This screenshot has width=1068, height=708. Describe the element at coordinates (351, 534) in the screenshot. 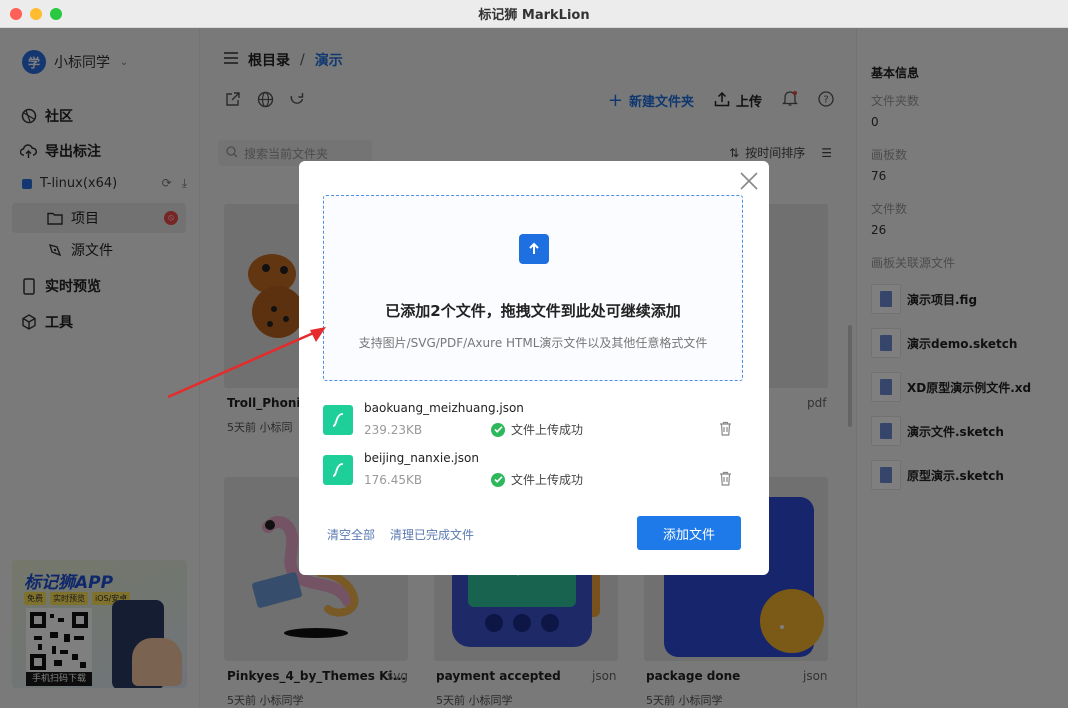

I see `clear-all-button: 清空全部` at that location.